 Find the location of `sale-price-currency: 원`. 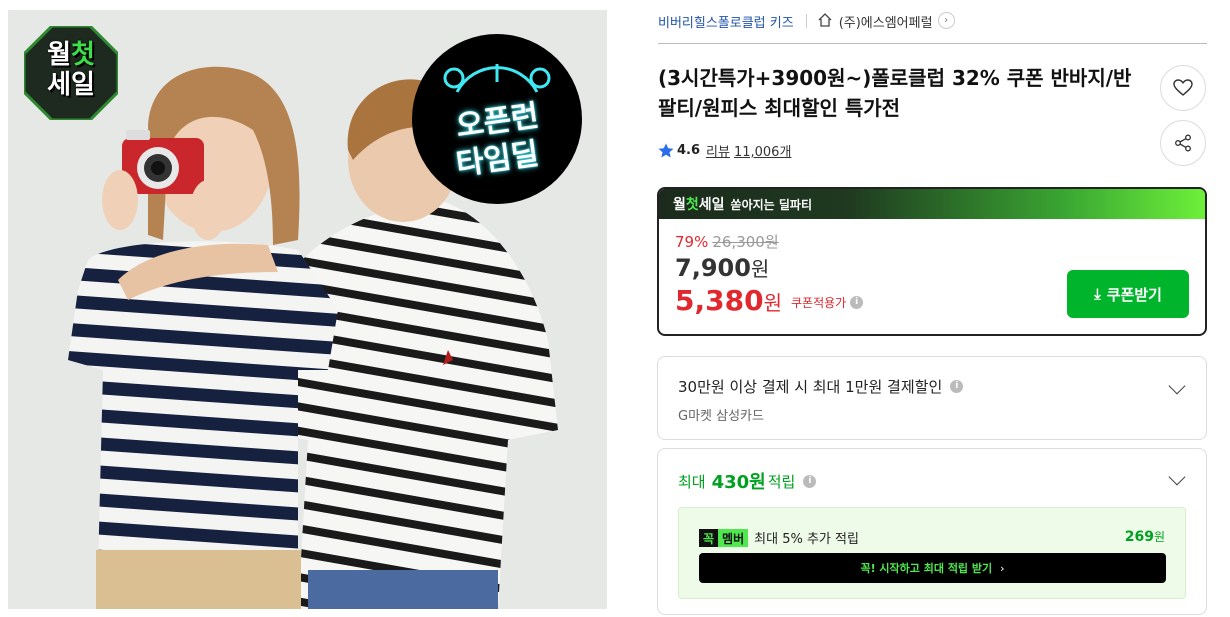

sale-price-currency: 원 is located at coordinates (760, 269).